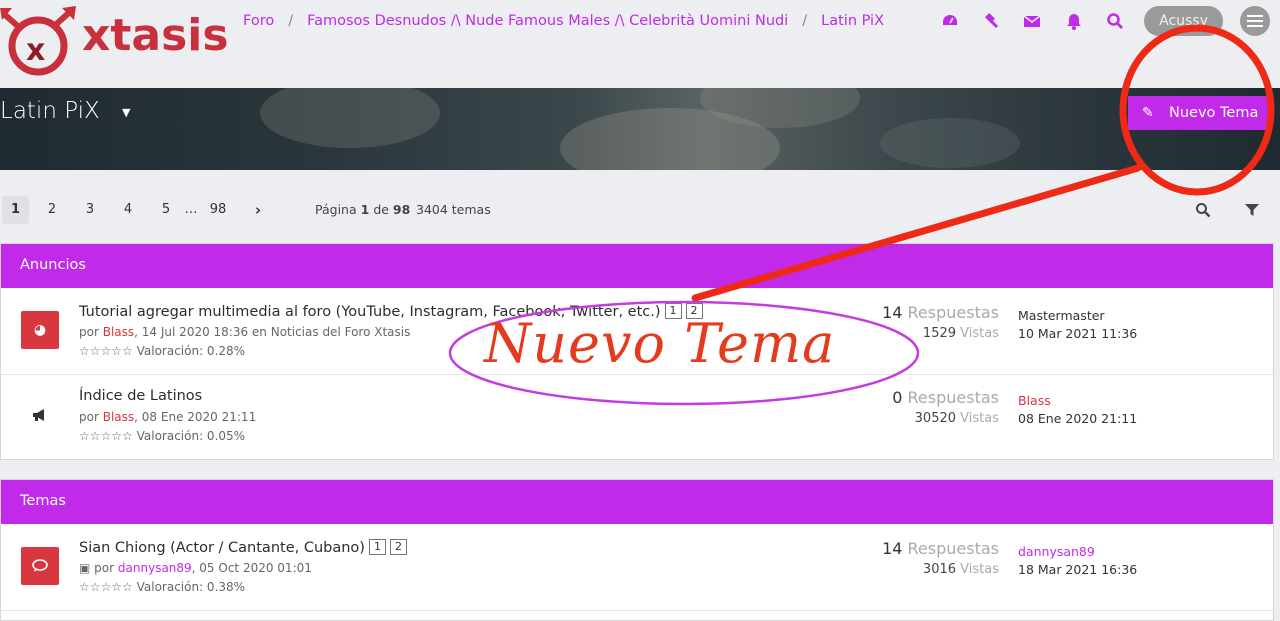 Image resolution: width=1280 pixels, height=621 pixels. I want to click on topic-rating: ☆☆☆☆☆ Valoración: 0.38%, so click(162, 587).